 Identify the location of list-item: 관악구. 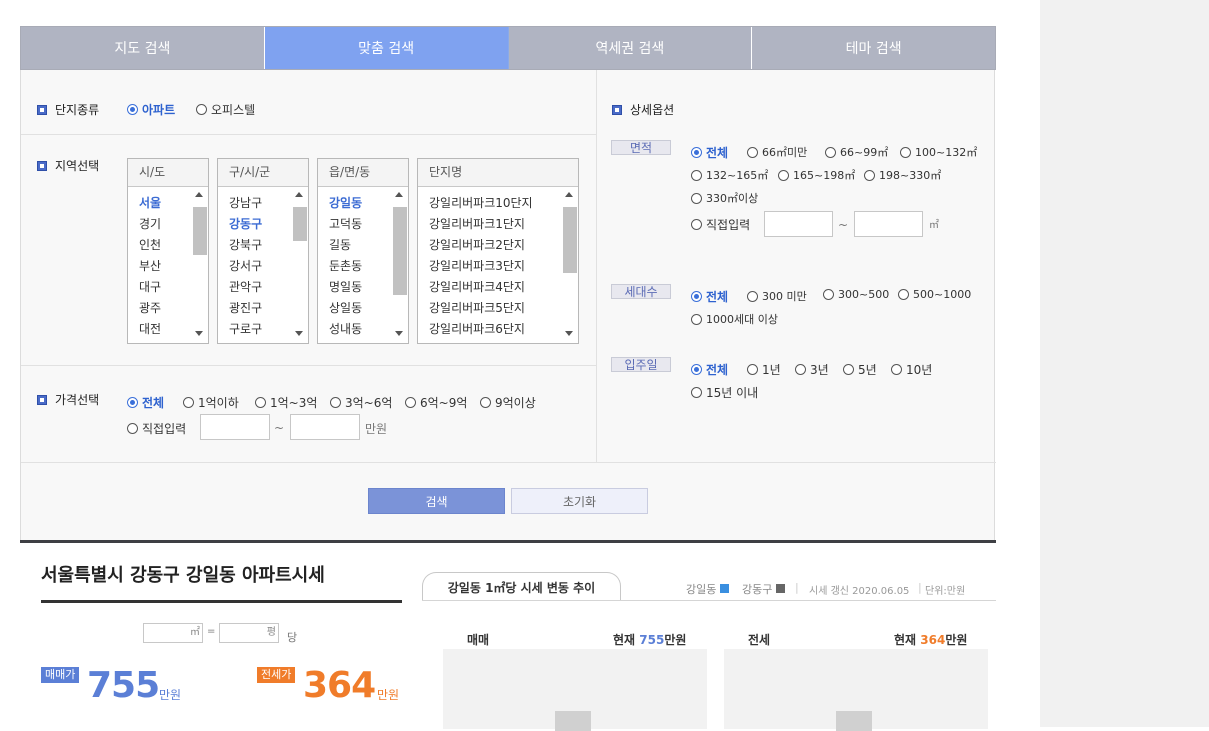
(245, 286).